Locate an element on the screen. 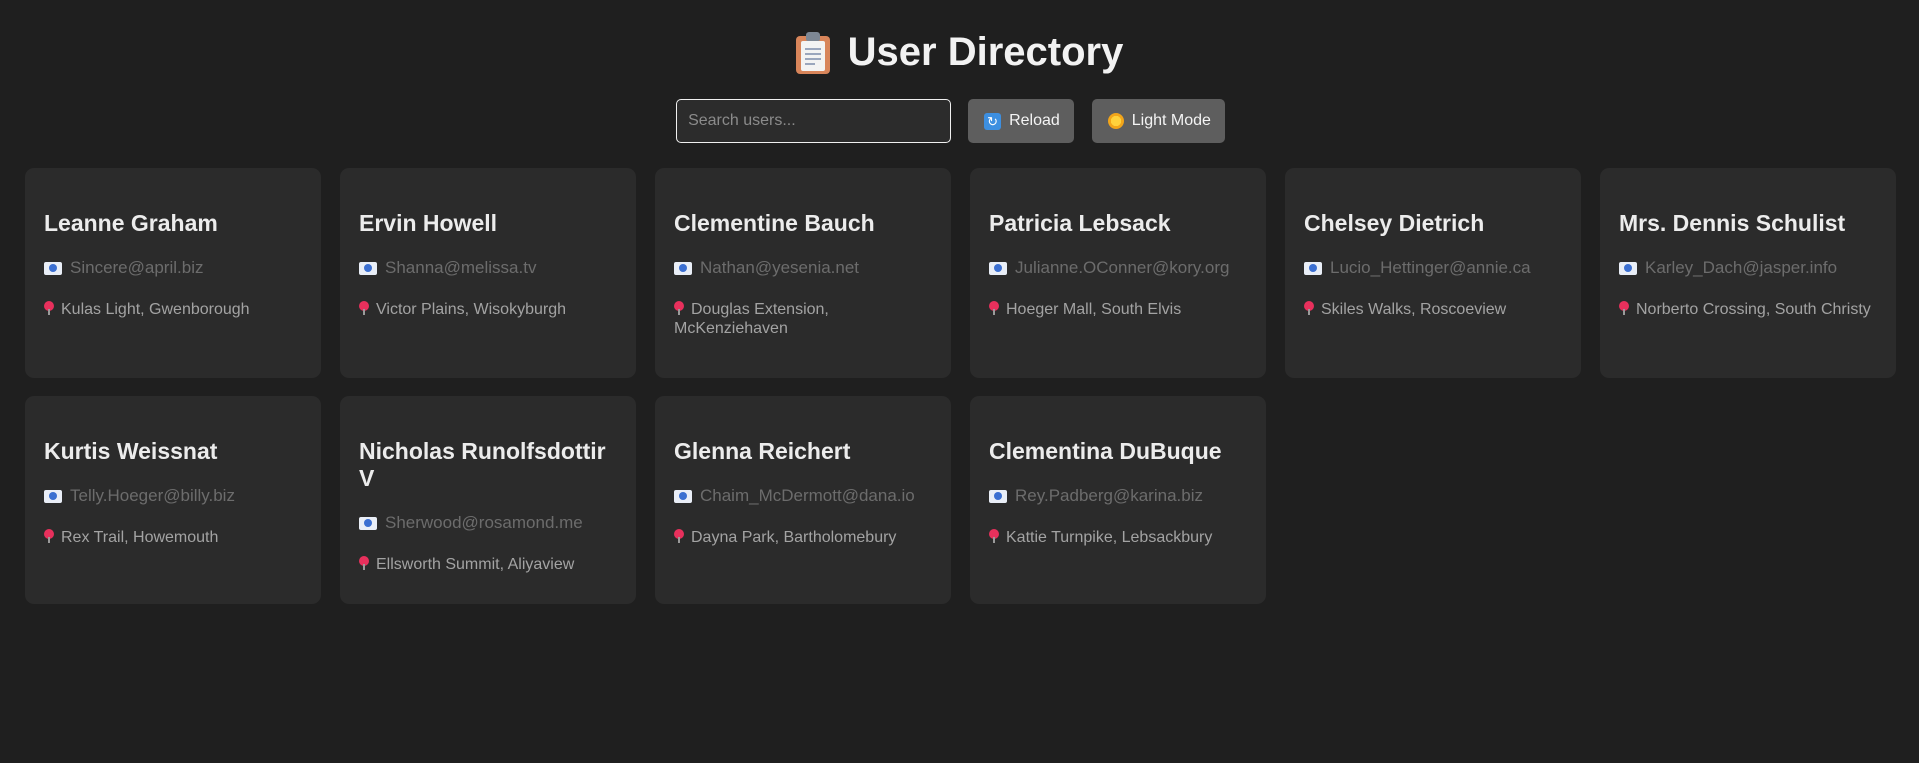  user-address-text: Dayna Park, Bartholomebury is located at coordinates (794, 537).